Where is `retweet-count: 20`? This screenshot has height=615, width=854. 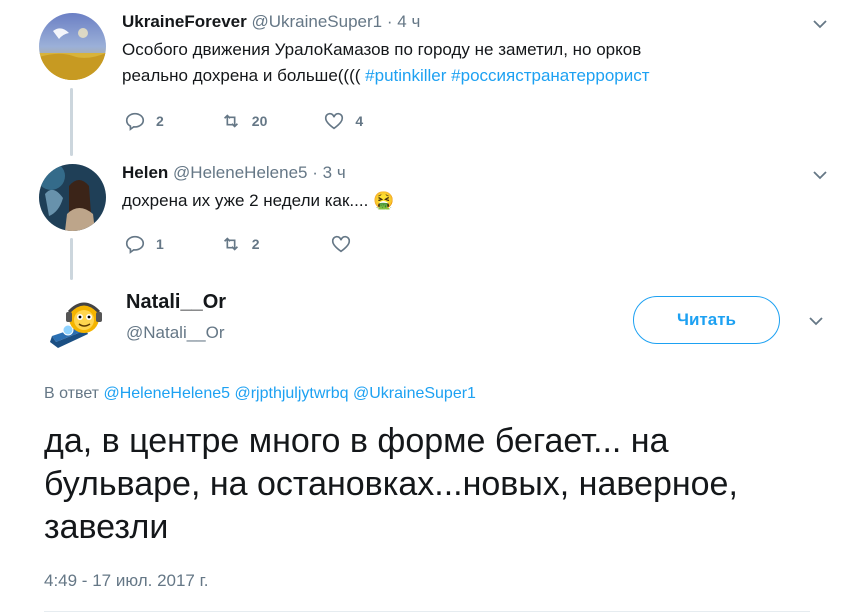
retweet-count: 20 is located at coordinates (259, 121).